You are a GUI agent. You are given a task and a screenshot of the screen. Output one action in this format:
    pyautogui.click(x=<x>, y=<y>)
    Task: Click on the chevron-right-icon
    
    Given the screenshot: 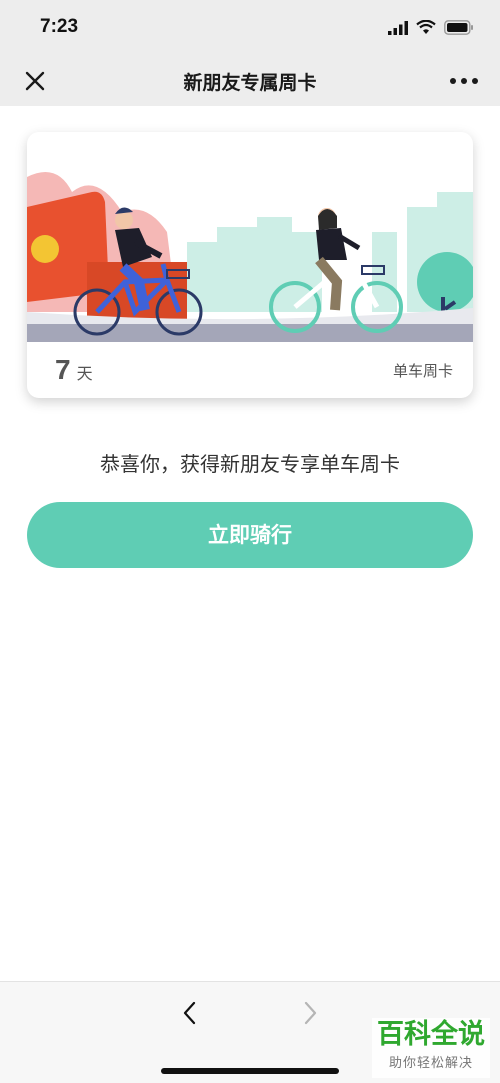 What is the action you would take?
    pyautogui.click(x=310, y=1013)
    